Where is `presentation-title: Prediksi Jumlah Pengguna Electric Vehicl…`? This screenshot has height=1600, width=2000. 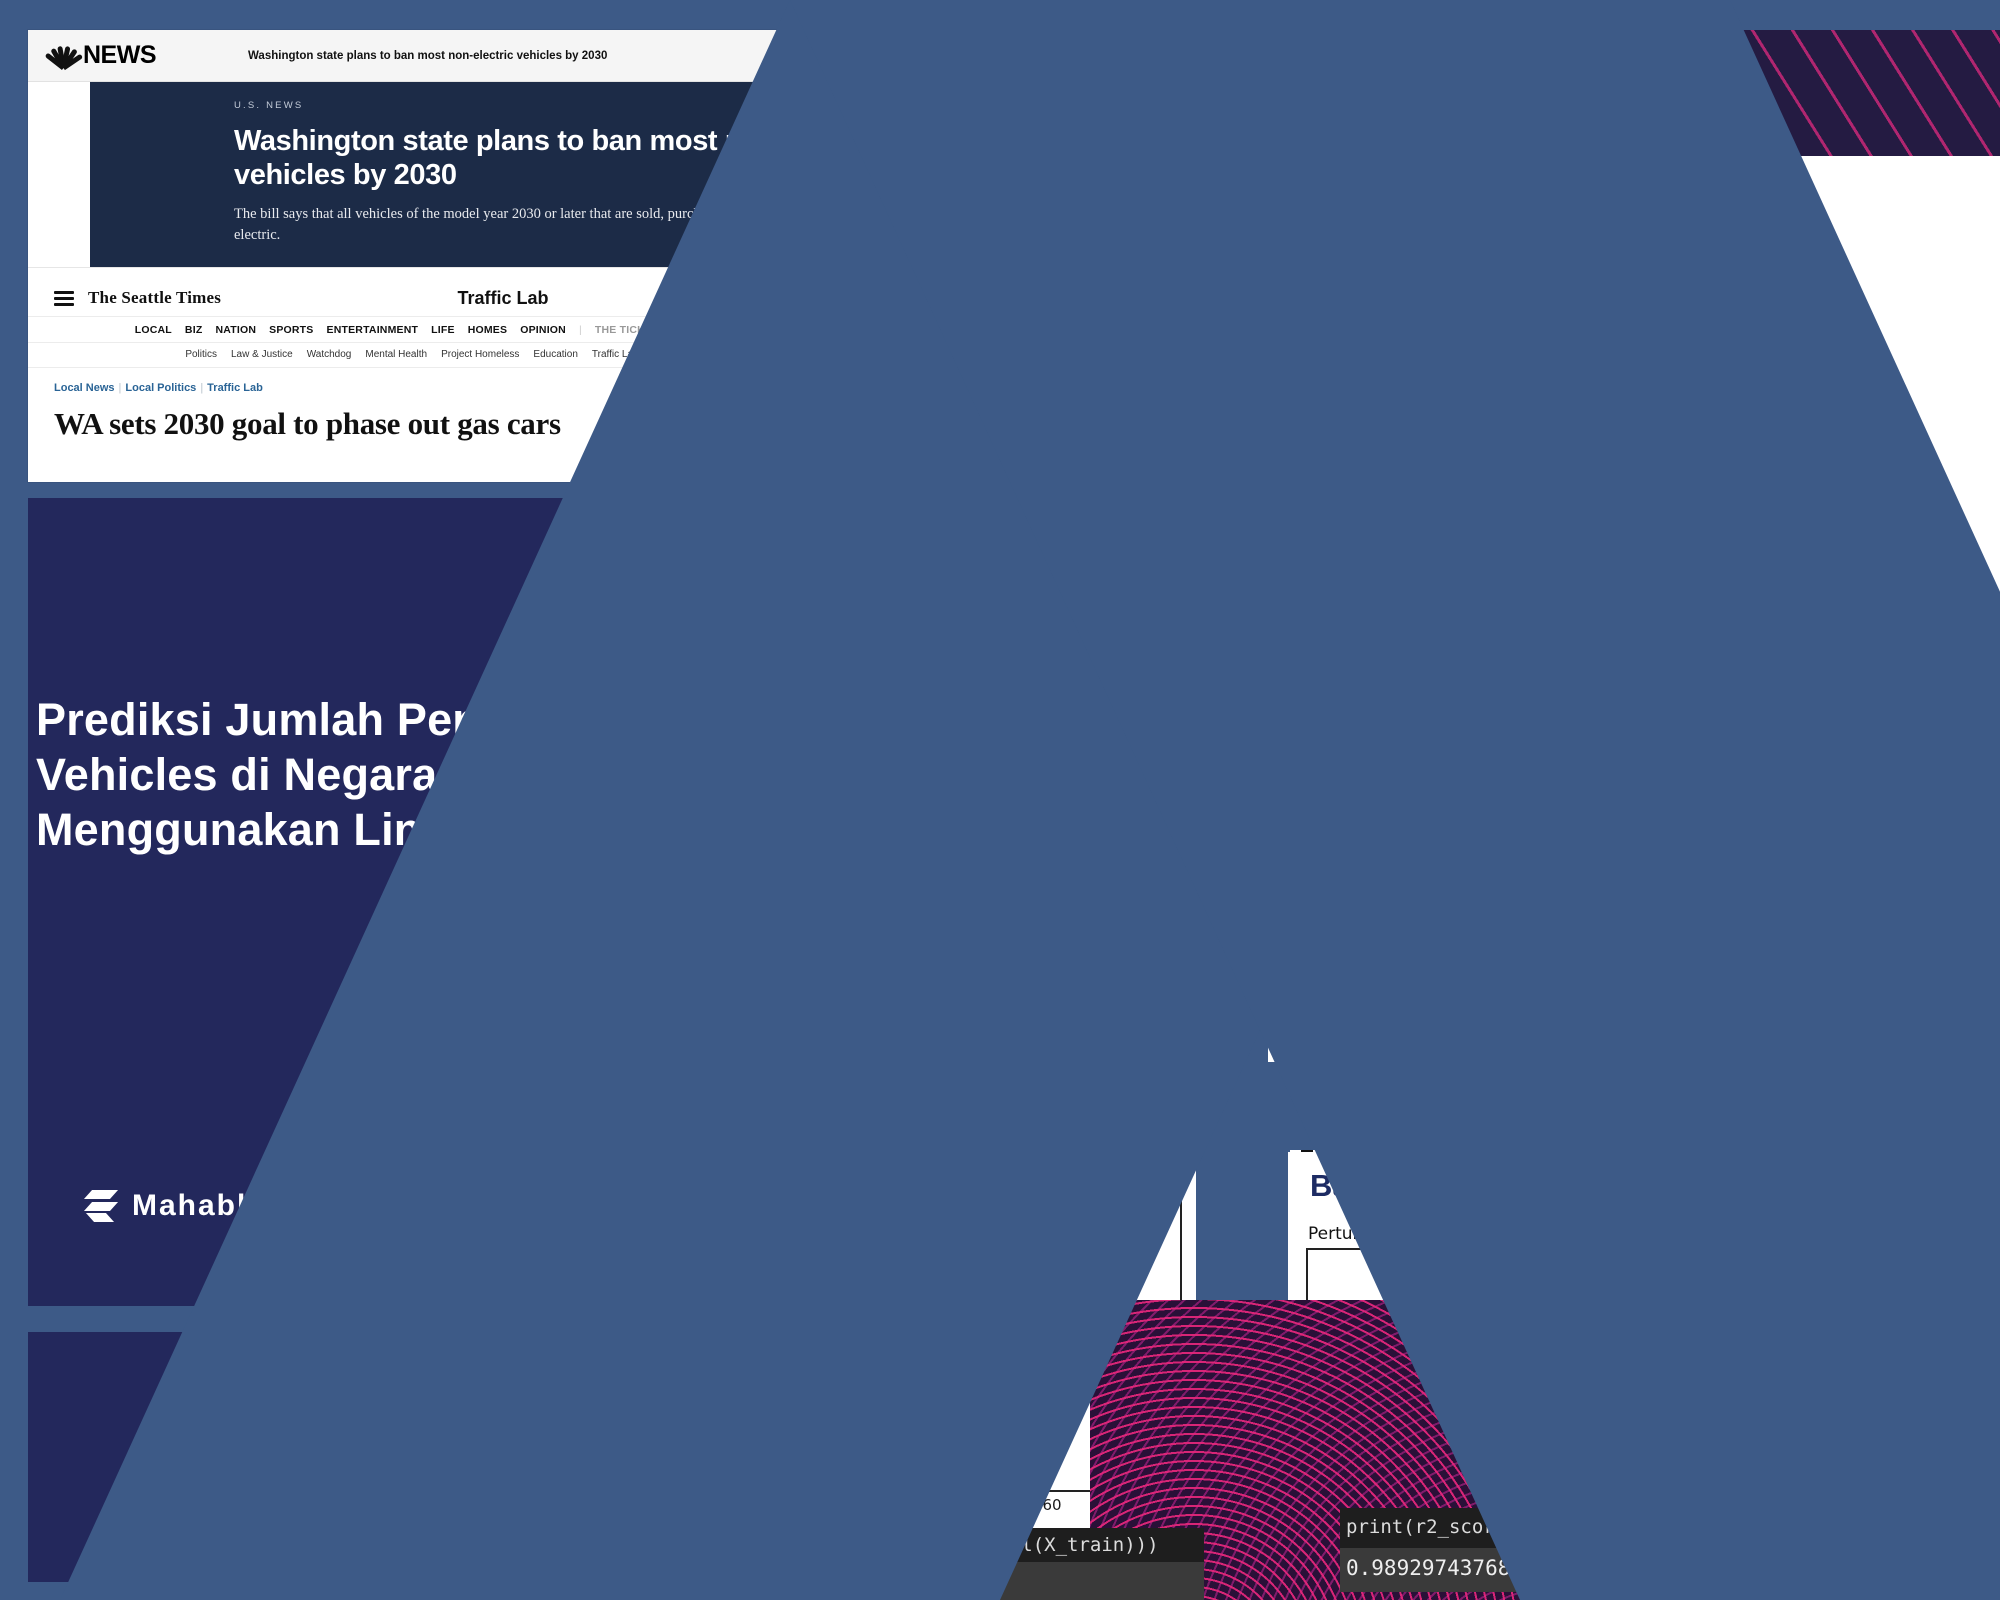 presentation-title: Prediksi Jumlah Pengguna Electric Vehicl… is located at coordinates (543, 775).